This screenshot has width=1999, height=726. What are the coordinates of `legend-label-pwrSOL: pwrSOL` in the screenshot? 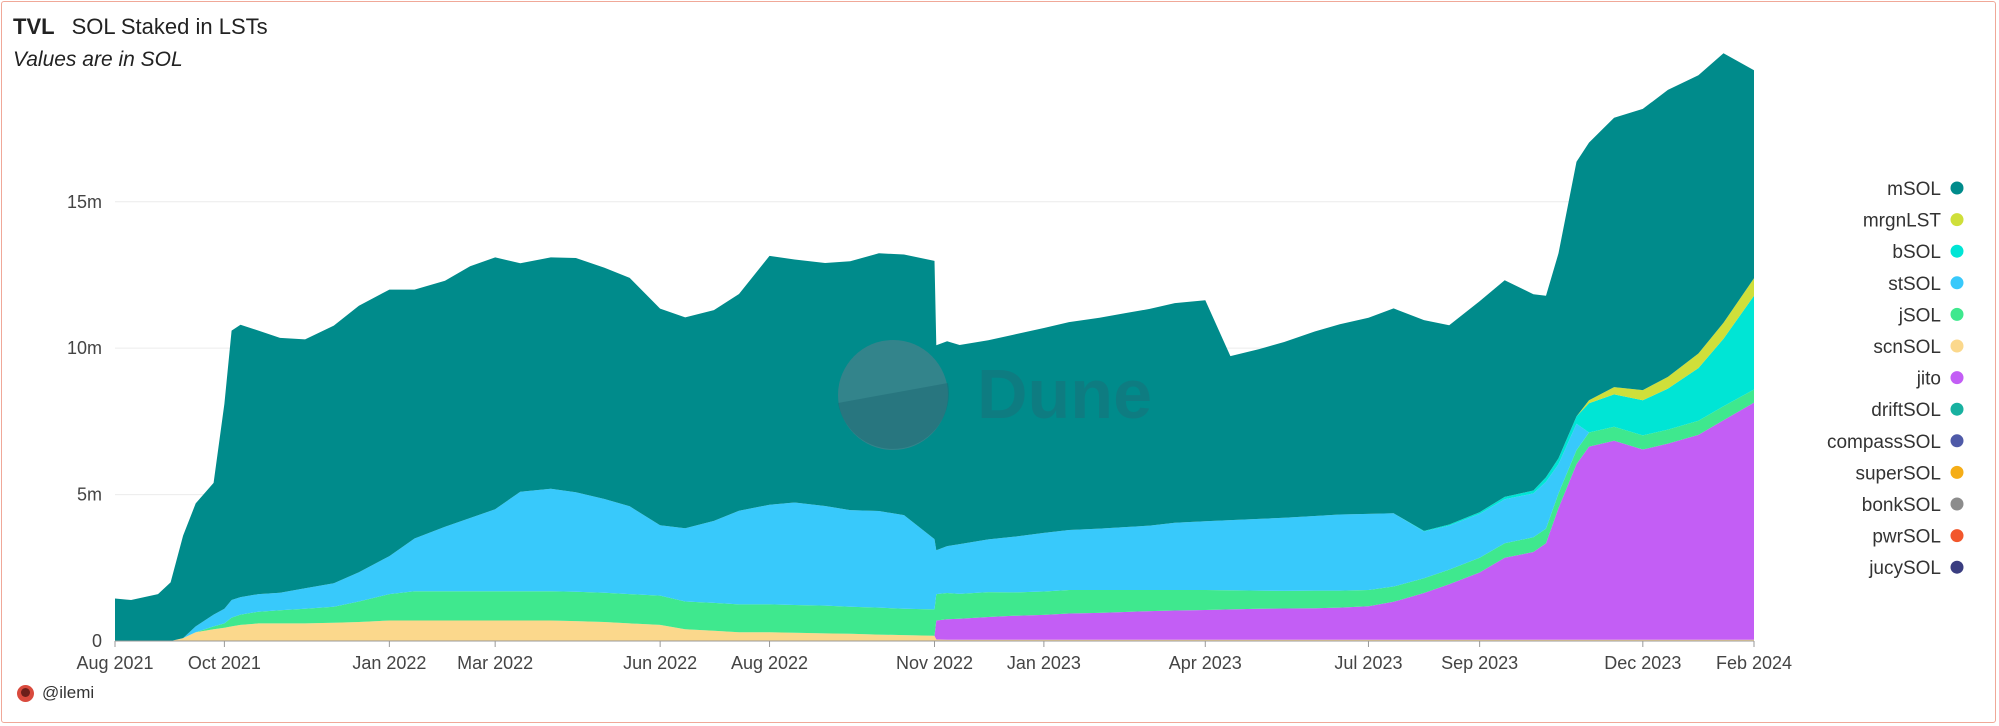 It's located at (1906, 537).